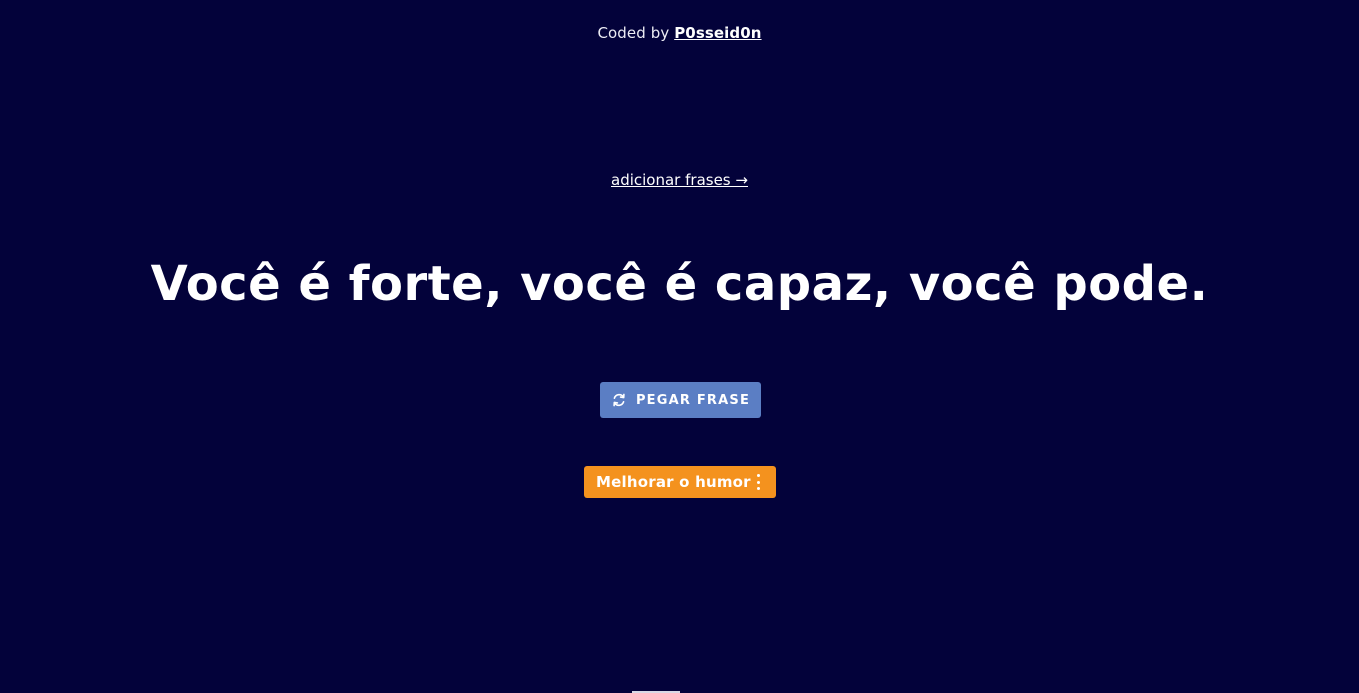  Describe the element at coordinates (633, 33) in the screenshot. I see `credit-prefix: Coded by` at that location.